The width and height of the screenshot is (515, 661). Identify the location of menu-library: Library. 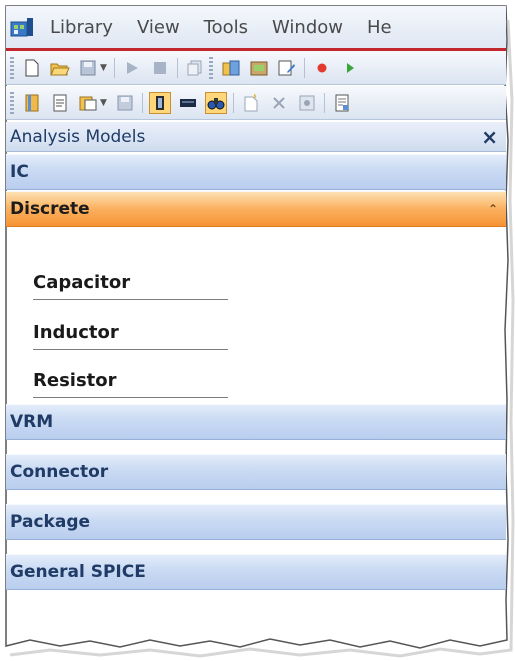
(81, 27).